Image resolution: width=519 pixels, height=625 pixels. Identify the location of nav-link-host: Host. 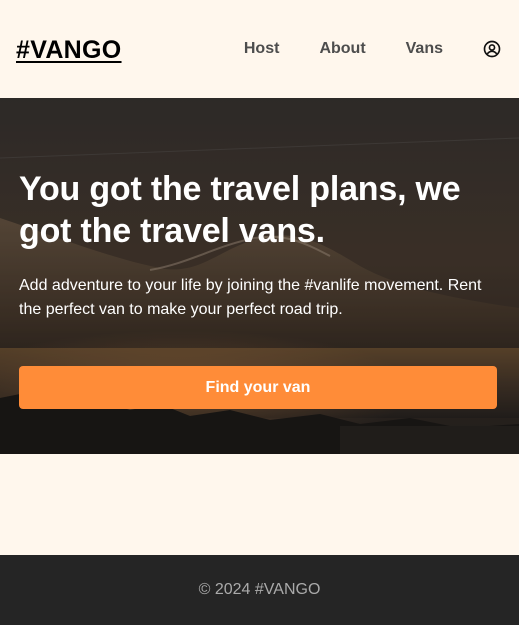
(262, 49).